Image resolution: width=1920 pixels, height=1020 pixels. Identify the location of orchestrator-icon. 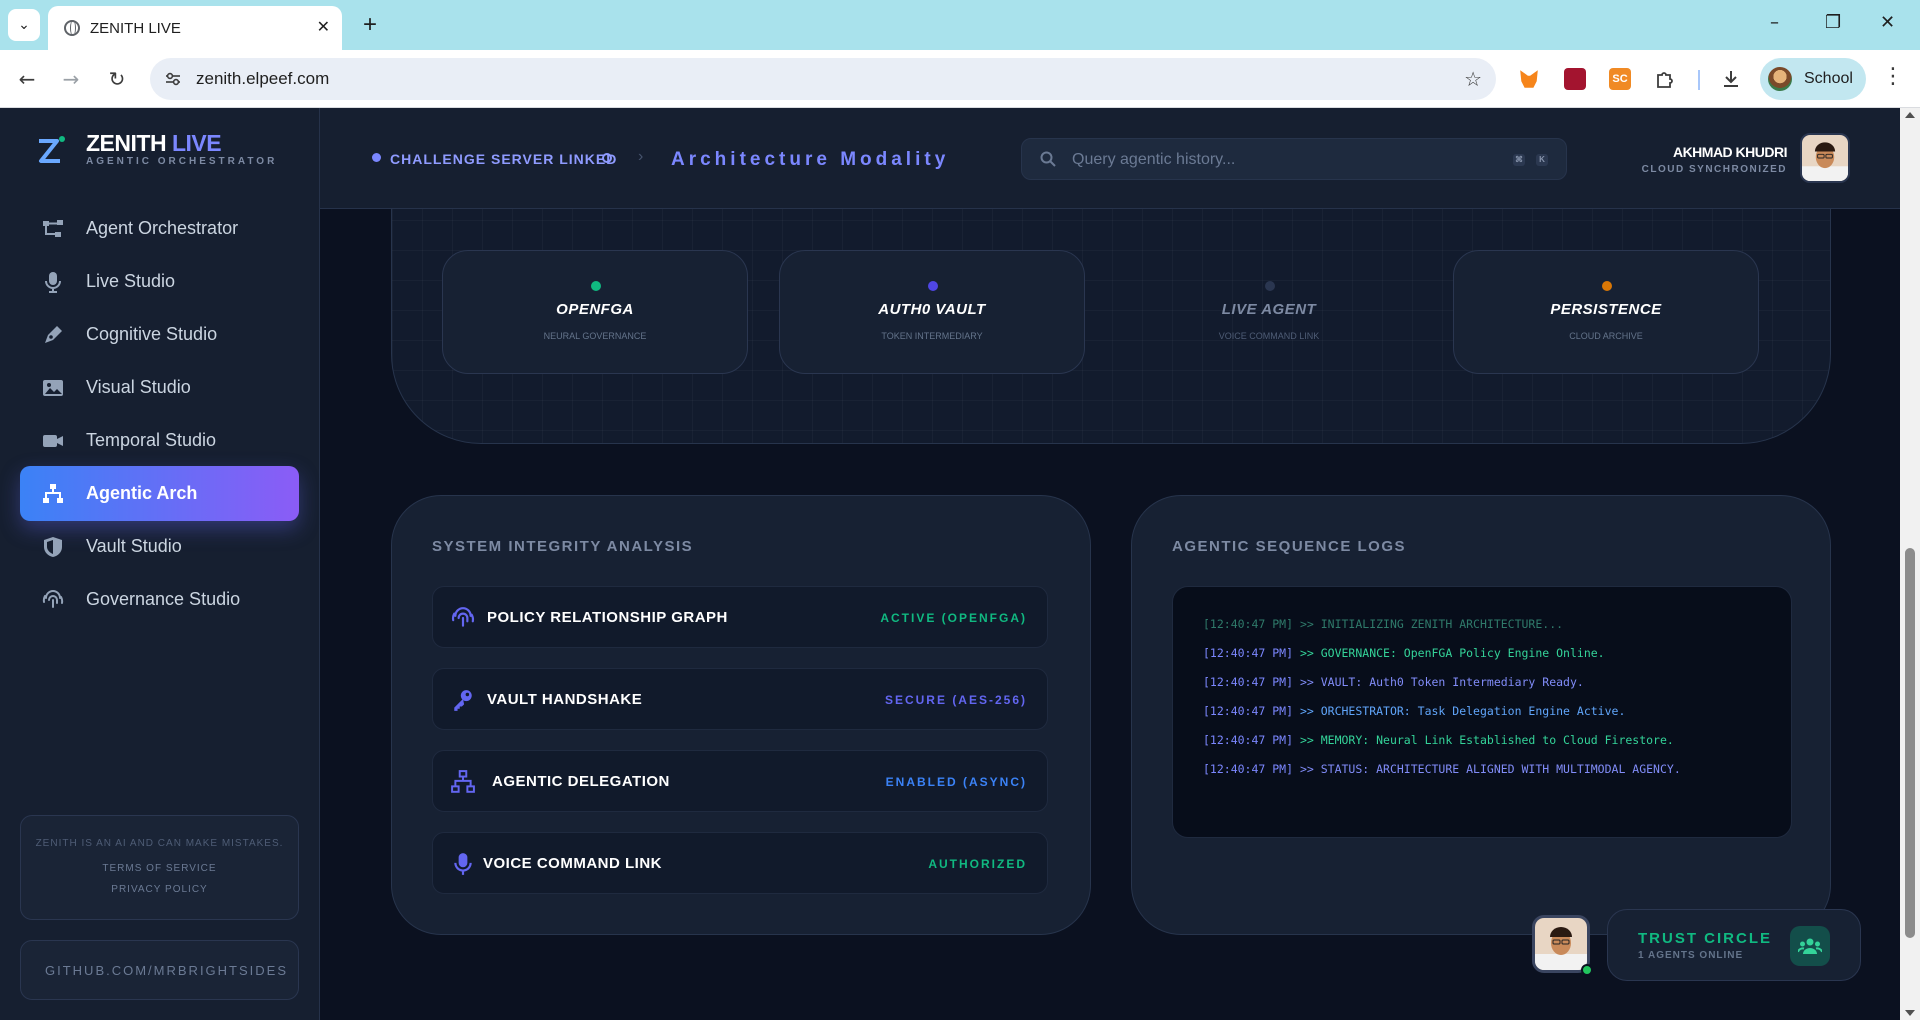
(53, 228).